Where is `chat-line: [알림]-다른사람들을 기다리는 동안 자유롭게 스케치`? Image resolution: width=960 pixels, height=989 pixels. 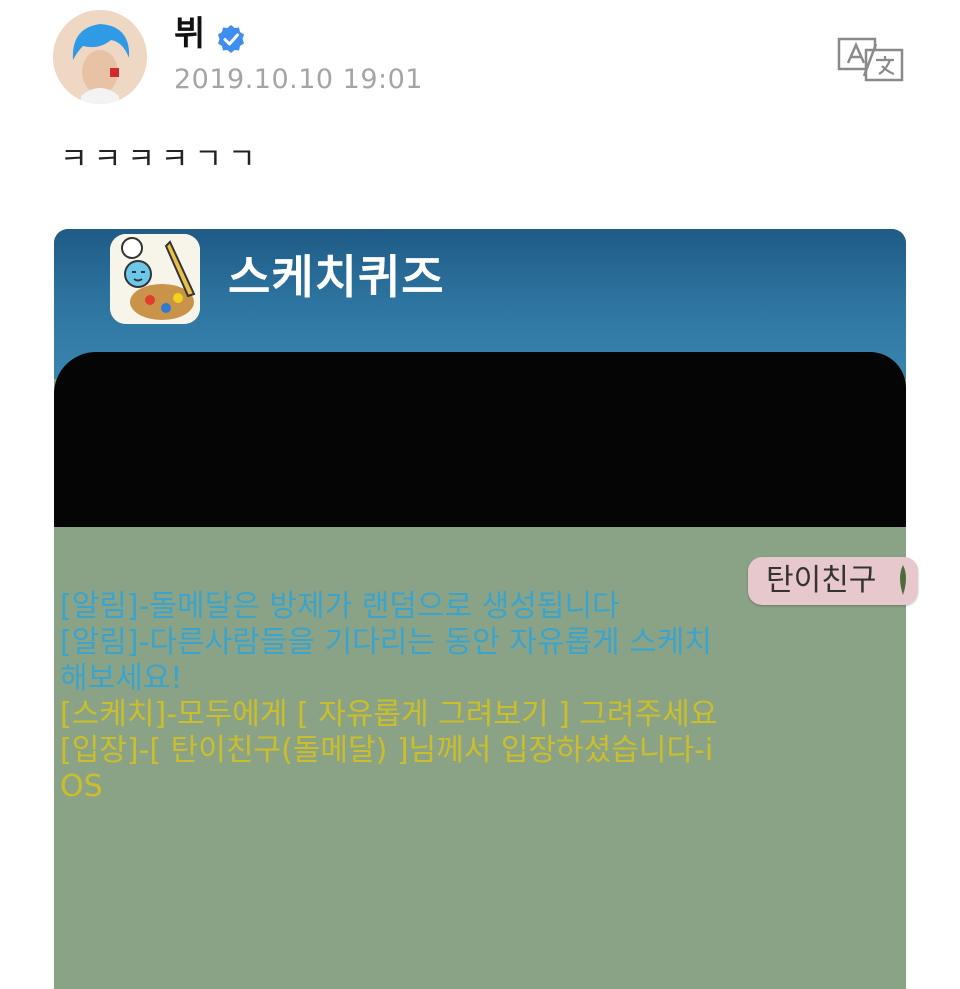
chat-line: [알림]-다른사람들을 기다리는 동안 자유롭게 스케치 is located at coordinates (386, 642).